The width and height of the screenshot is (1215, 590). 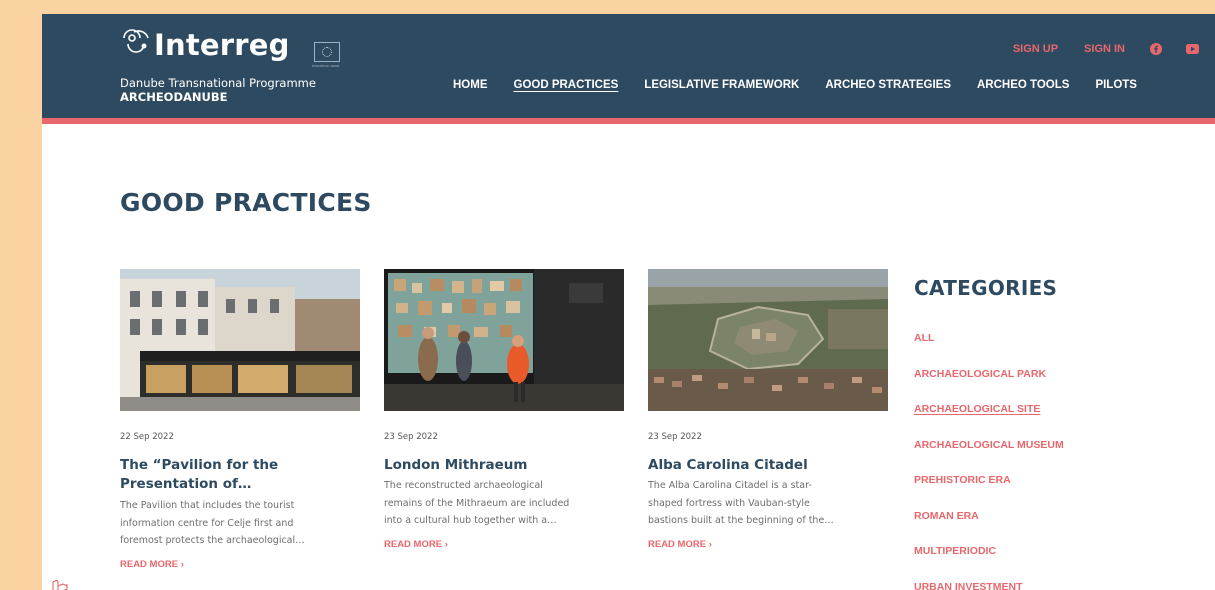 What do you see at coordinates (989, 457) in the screenshot?
I see `category-archaeological-museum: ARCHAEOLOGICAL MUSEUM` at bounding box center [989, 457].